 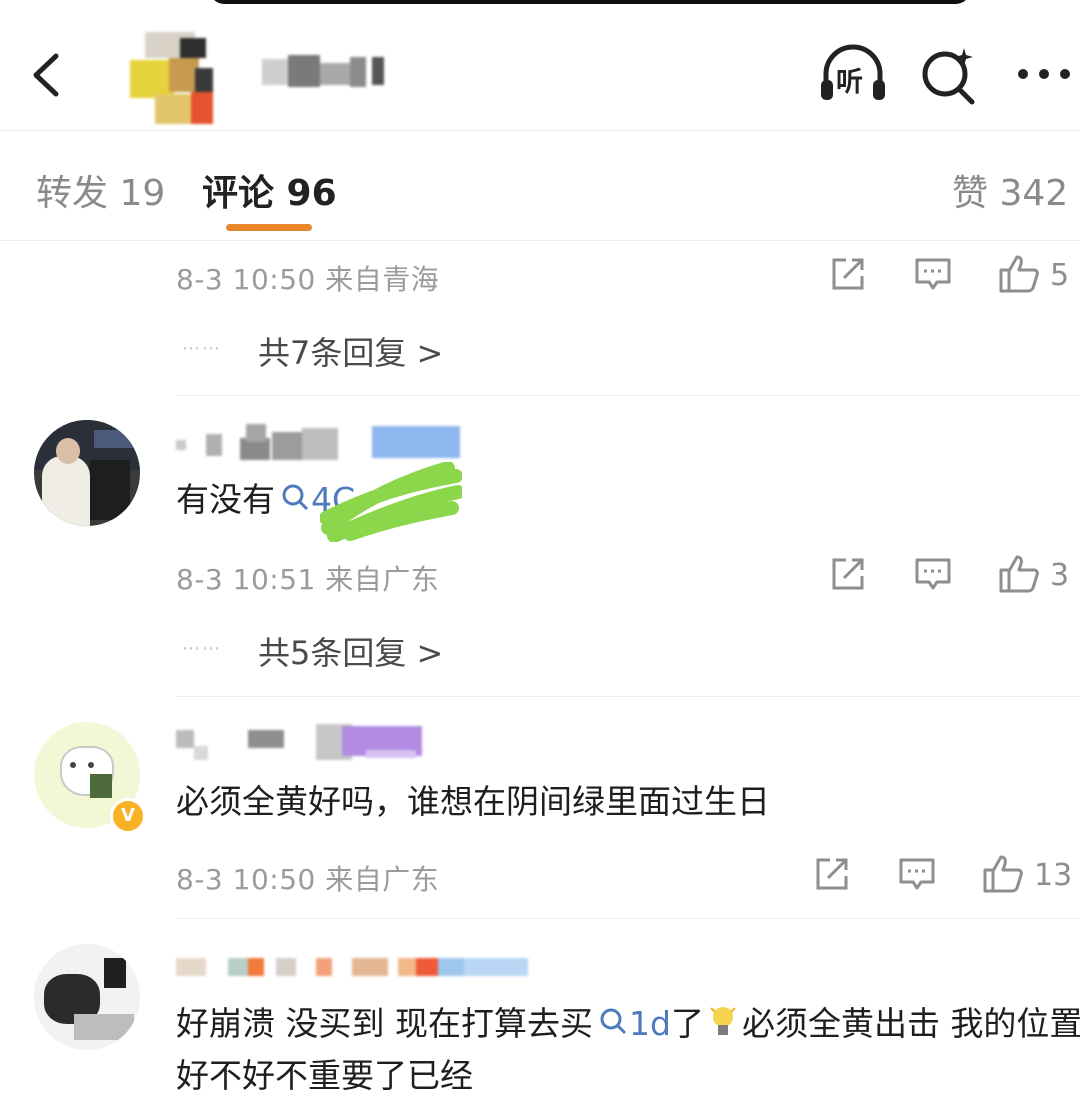 I want to click on reply-count-link: 共5条回复 >, so click(x=350, y=651).